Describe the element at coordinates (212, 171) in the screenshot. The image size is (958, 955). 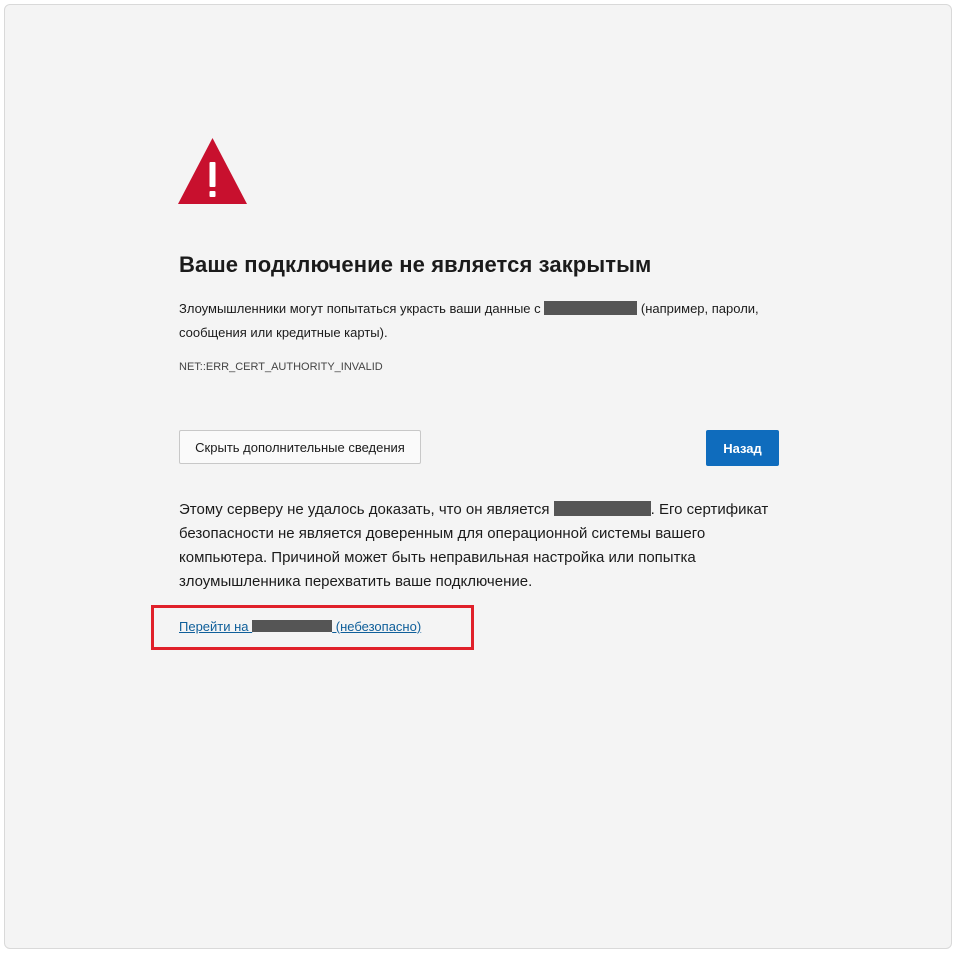
I see `warning-triangle-icon` at that location.